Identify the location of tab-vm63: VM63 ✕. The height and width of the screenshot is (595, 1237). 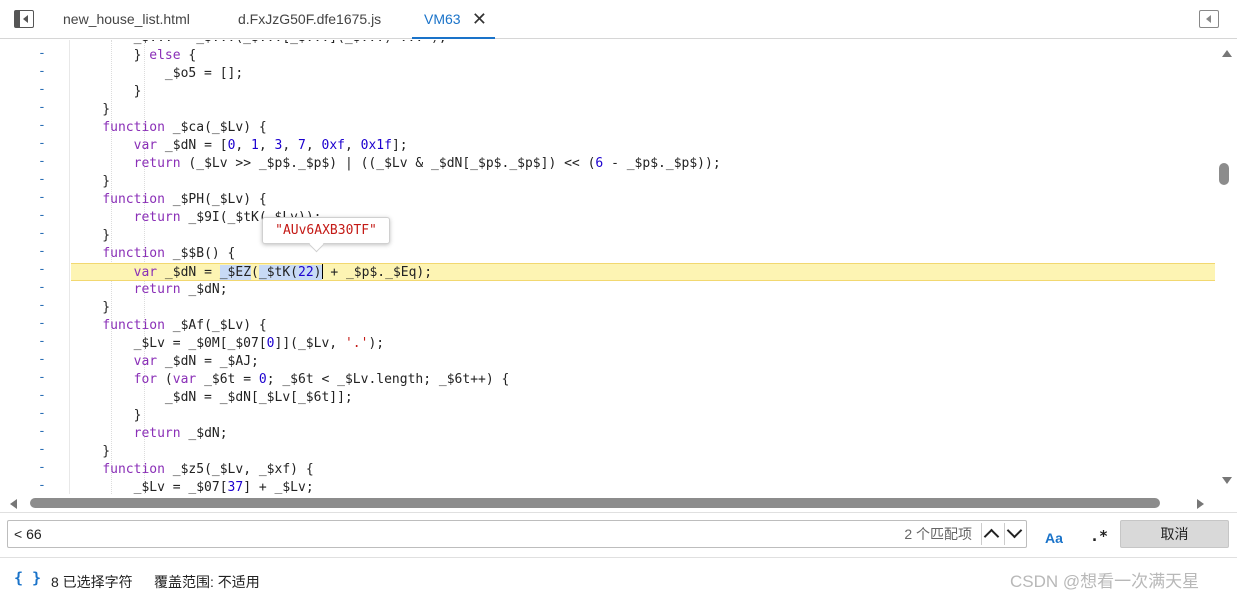
(453, 19).